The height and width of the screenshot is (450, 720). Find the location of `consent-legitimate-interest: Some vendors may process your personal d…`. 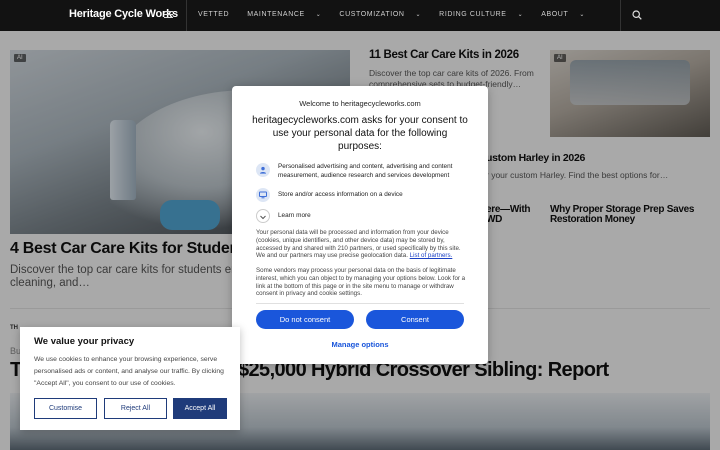

consent-legitimate-interest: Some vendors may process your personal d… is located at coordinates (361, 282).